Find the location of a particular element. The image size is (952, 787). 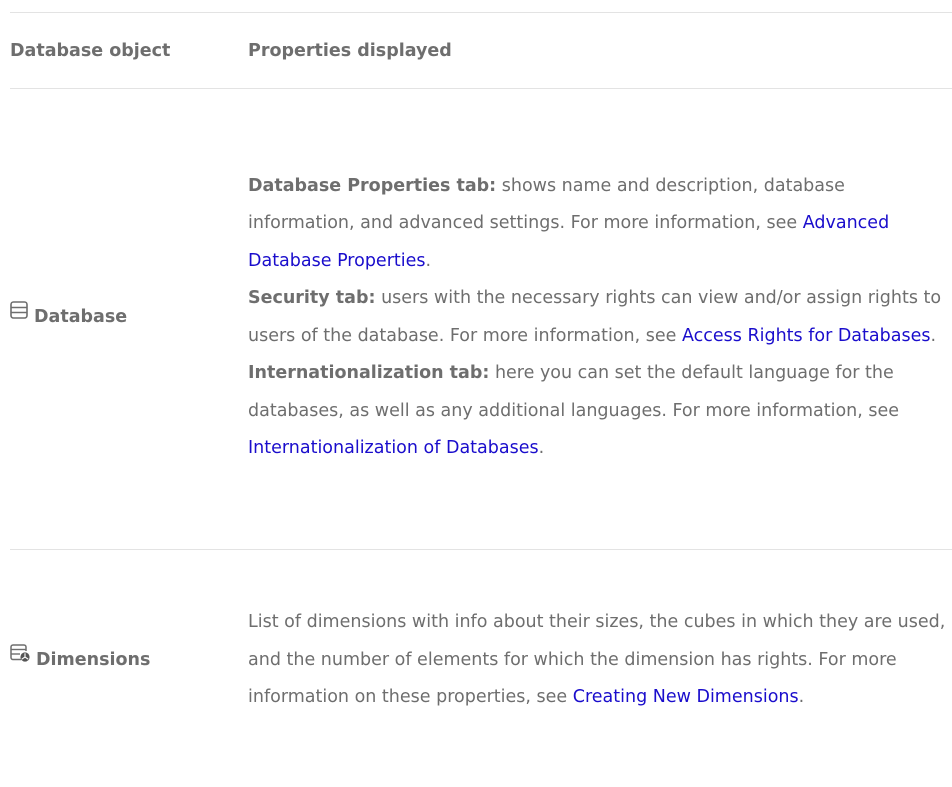

table-header-row: Database object Properties displayed is located at coordinates (481, 50).